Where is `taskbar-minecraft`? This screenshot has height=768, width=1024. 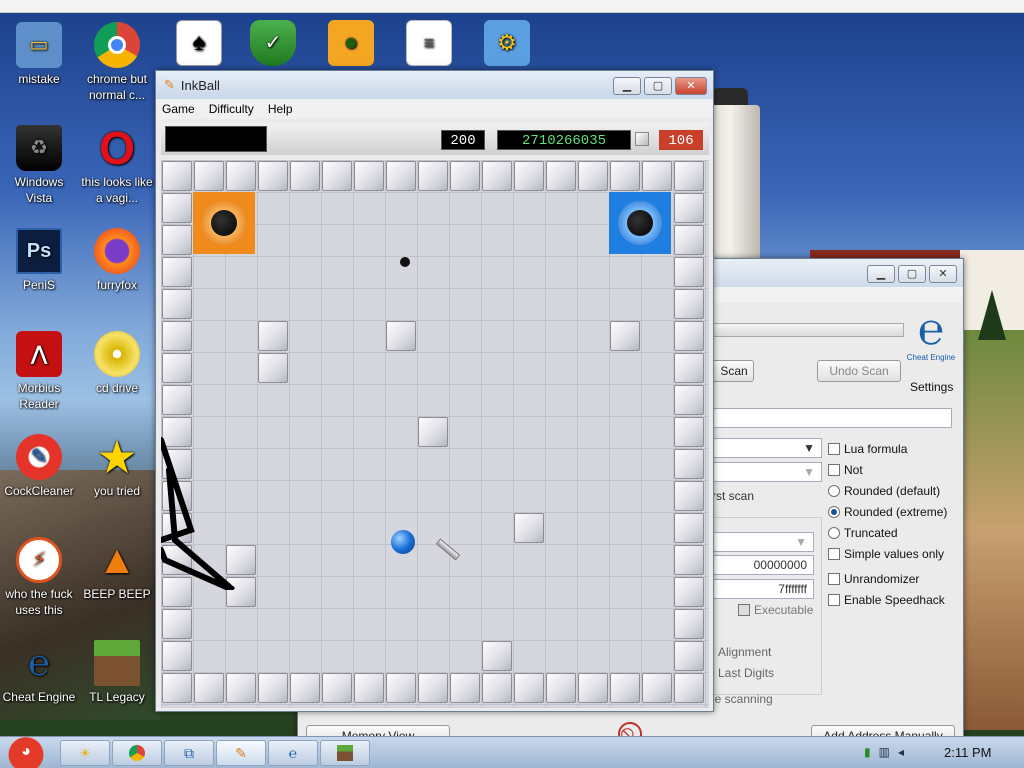 taskbar-minecraft is located at coordinates (345, 753).